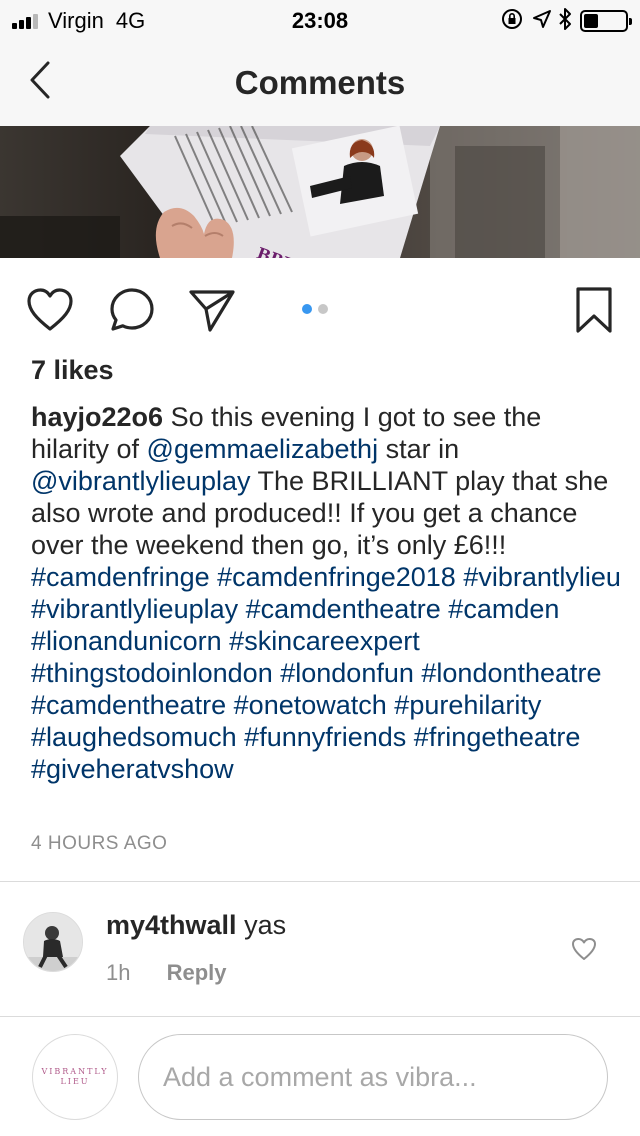  I want to click on post-actions, so click(320, 310).